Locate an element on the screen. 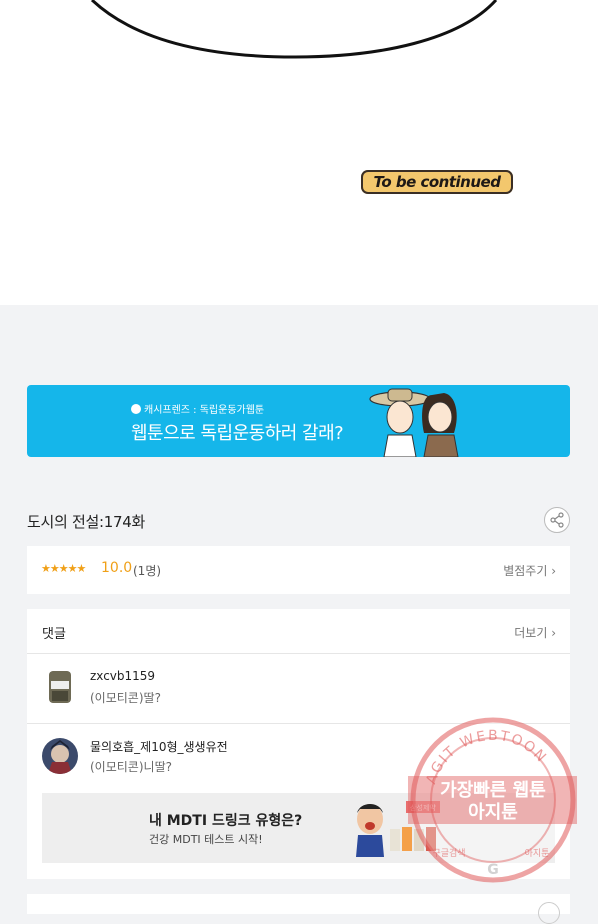  ad-title: 내 MDTI 드링크 유형은? is located at coordinates (226, 821).